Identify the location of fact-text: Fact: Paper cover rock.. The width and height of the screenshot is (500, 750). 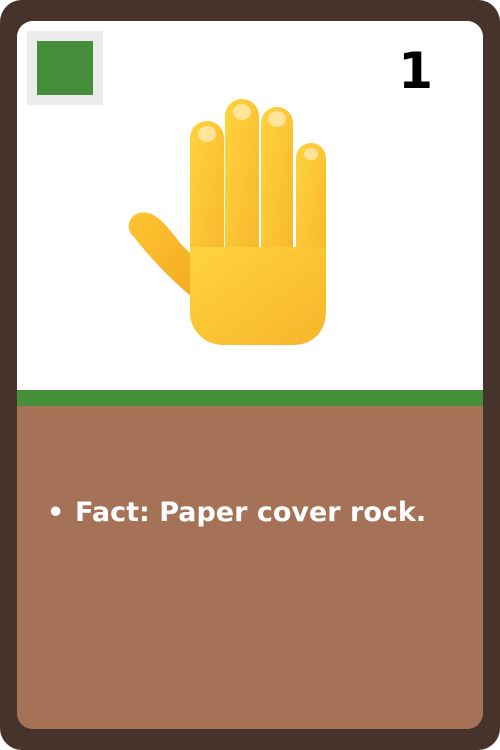
(251, 512).